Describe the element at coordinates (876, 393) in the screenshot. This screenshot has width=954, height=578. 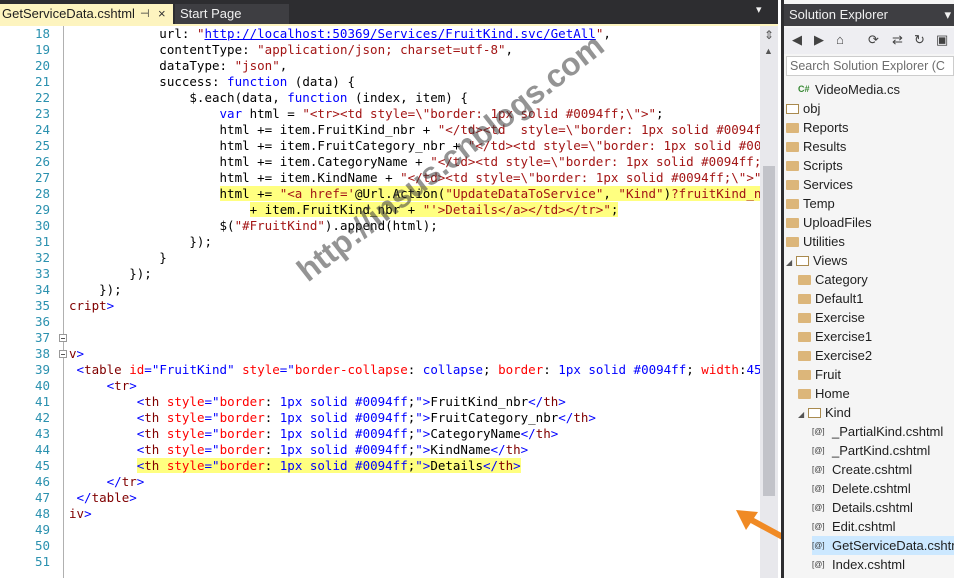
I see `tree-item: Home` at that location.